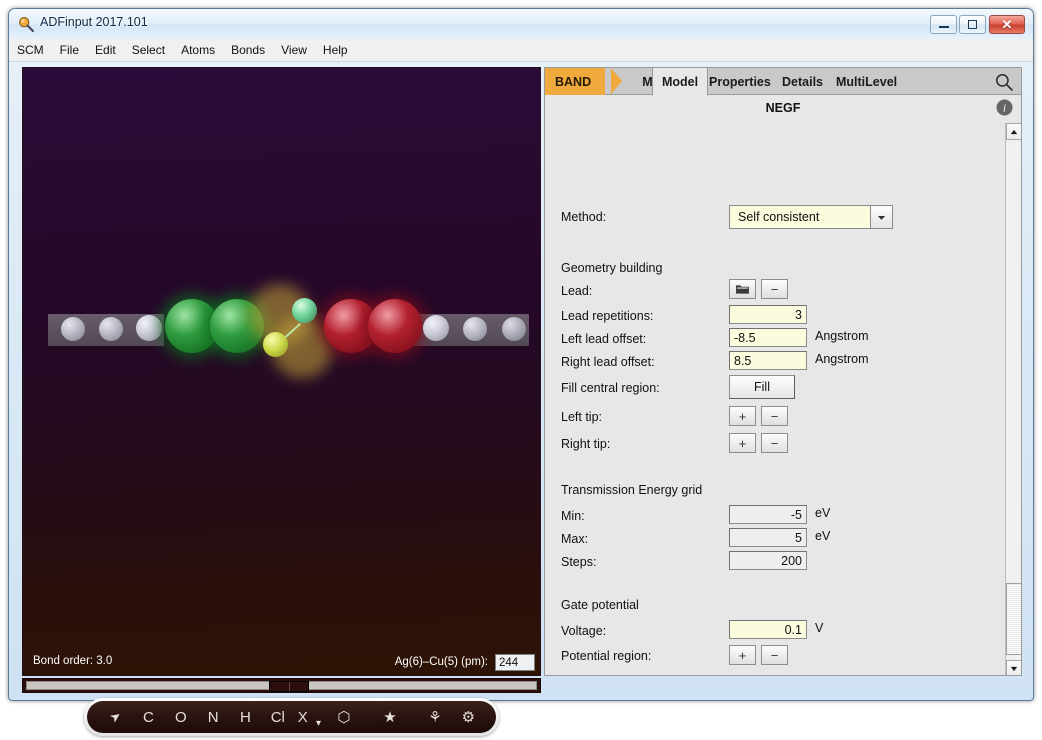 This screenshot has height=740, width=1042. I want to click on scroll-down-button, so click(1013, 667).